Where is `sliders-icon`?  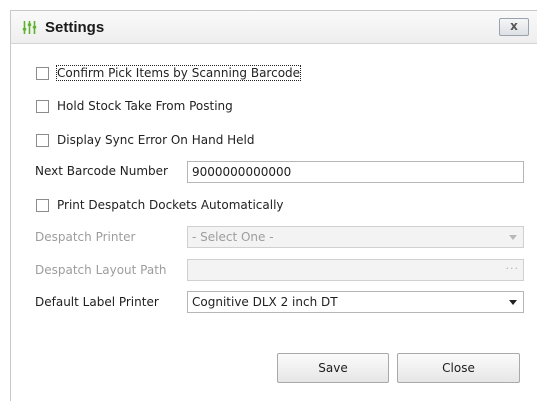 sliders-icon is located at coordinates (29, 27).